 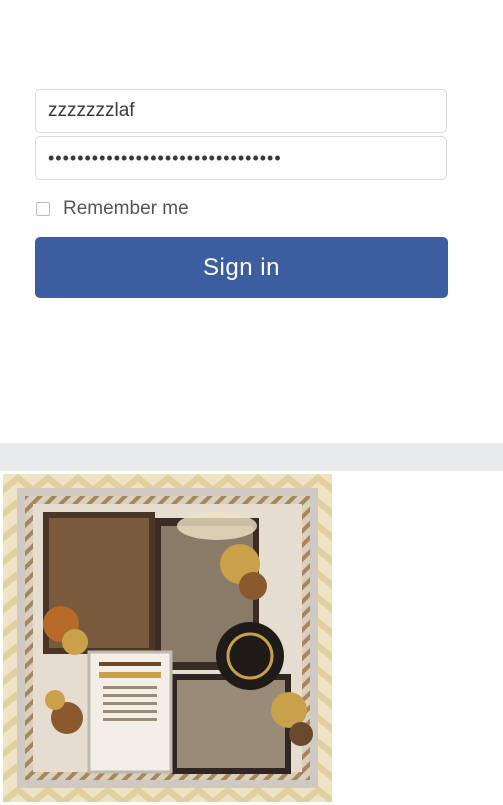 I want to click on page-edge, so click(x=492, y=235).